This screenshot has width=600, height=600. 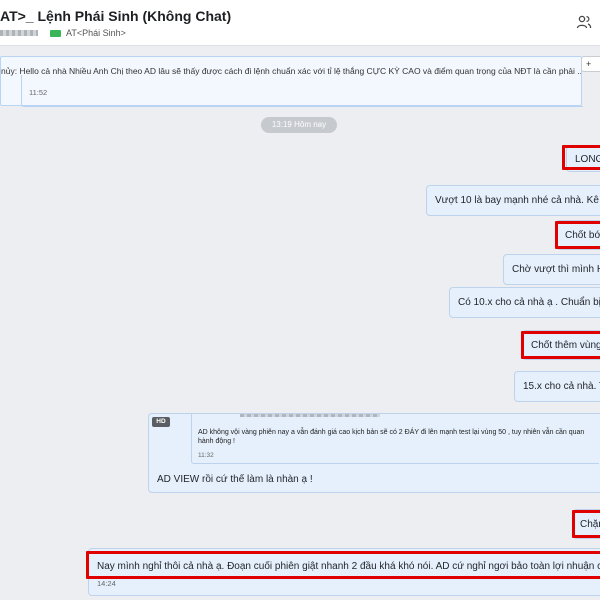 I want to click on date-separator: 13:19 Hôm nay, so click(x=299, y=125).